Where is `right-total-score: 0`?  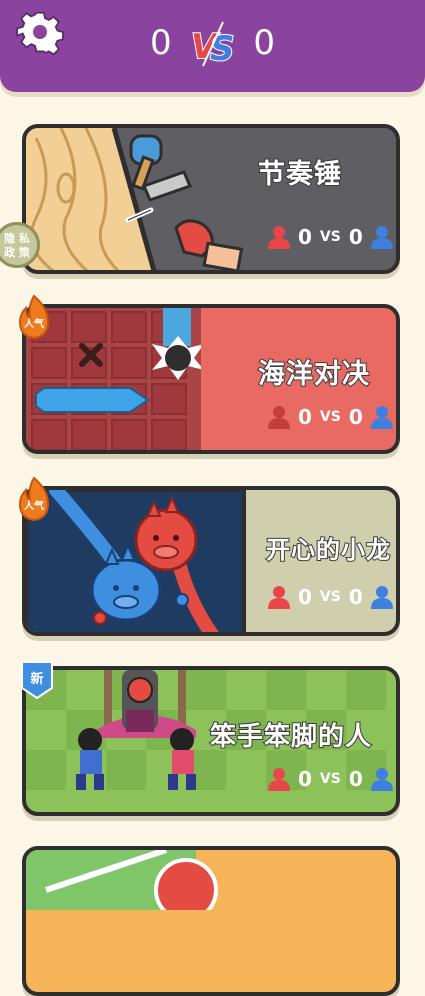
right-total-score: 0 is located at coordinates (264, 42).